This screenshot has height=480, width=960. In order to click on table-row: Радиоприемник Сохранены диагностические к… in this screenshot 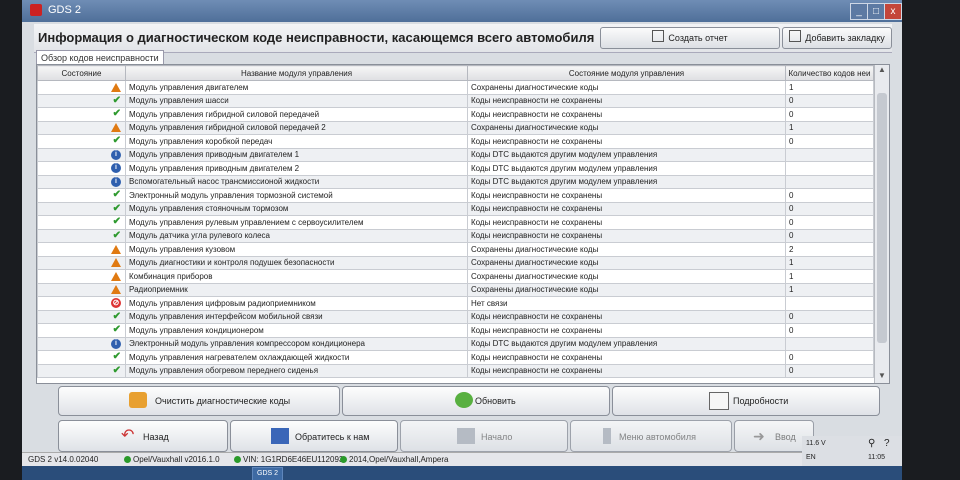, I will do `click(455, 289)`.